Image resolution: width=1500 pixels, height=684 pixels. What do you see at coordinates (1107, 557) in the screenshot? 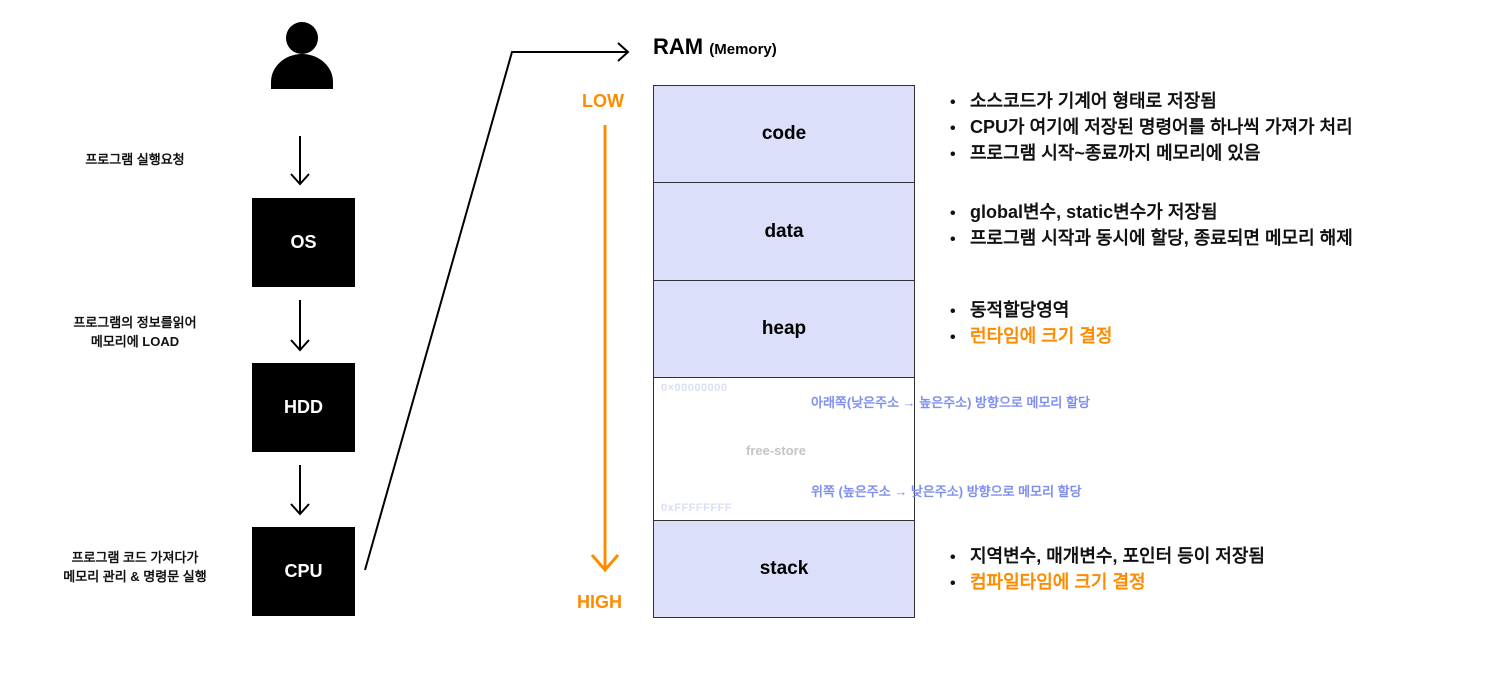
I see `note-item: 지역변수, 매개변수, 포인터 등이 저장됨` at bounding box center [1107, 557].